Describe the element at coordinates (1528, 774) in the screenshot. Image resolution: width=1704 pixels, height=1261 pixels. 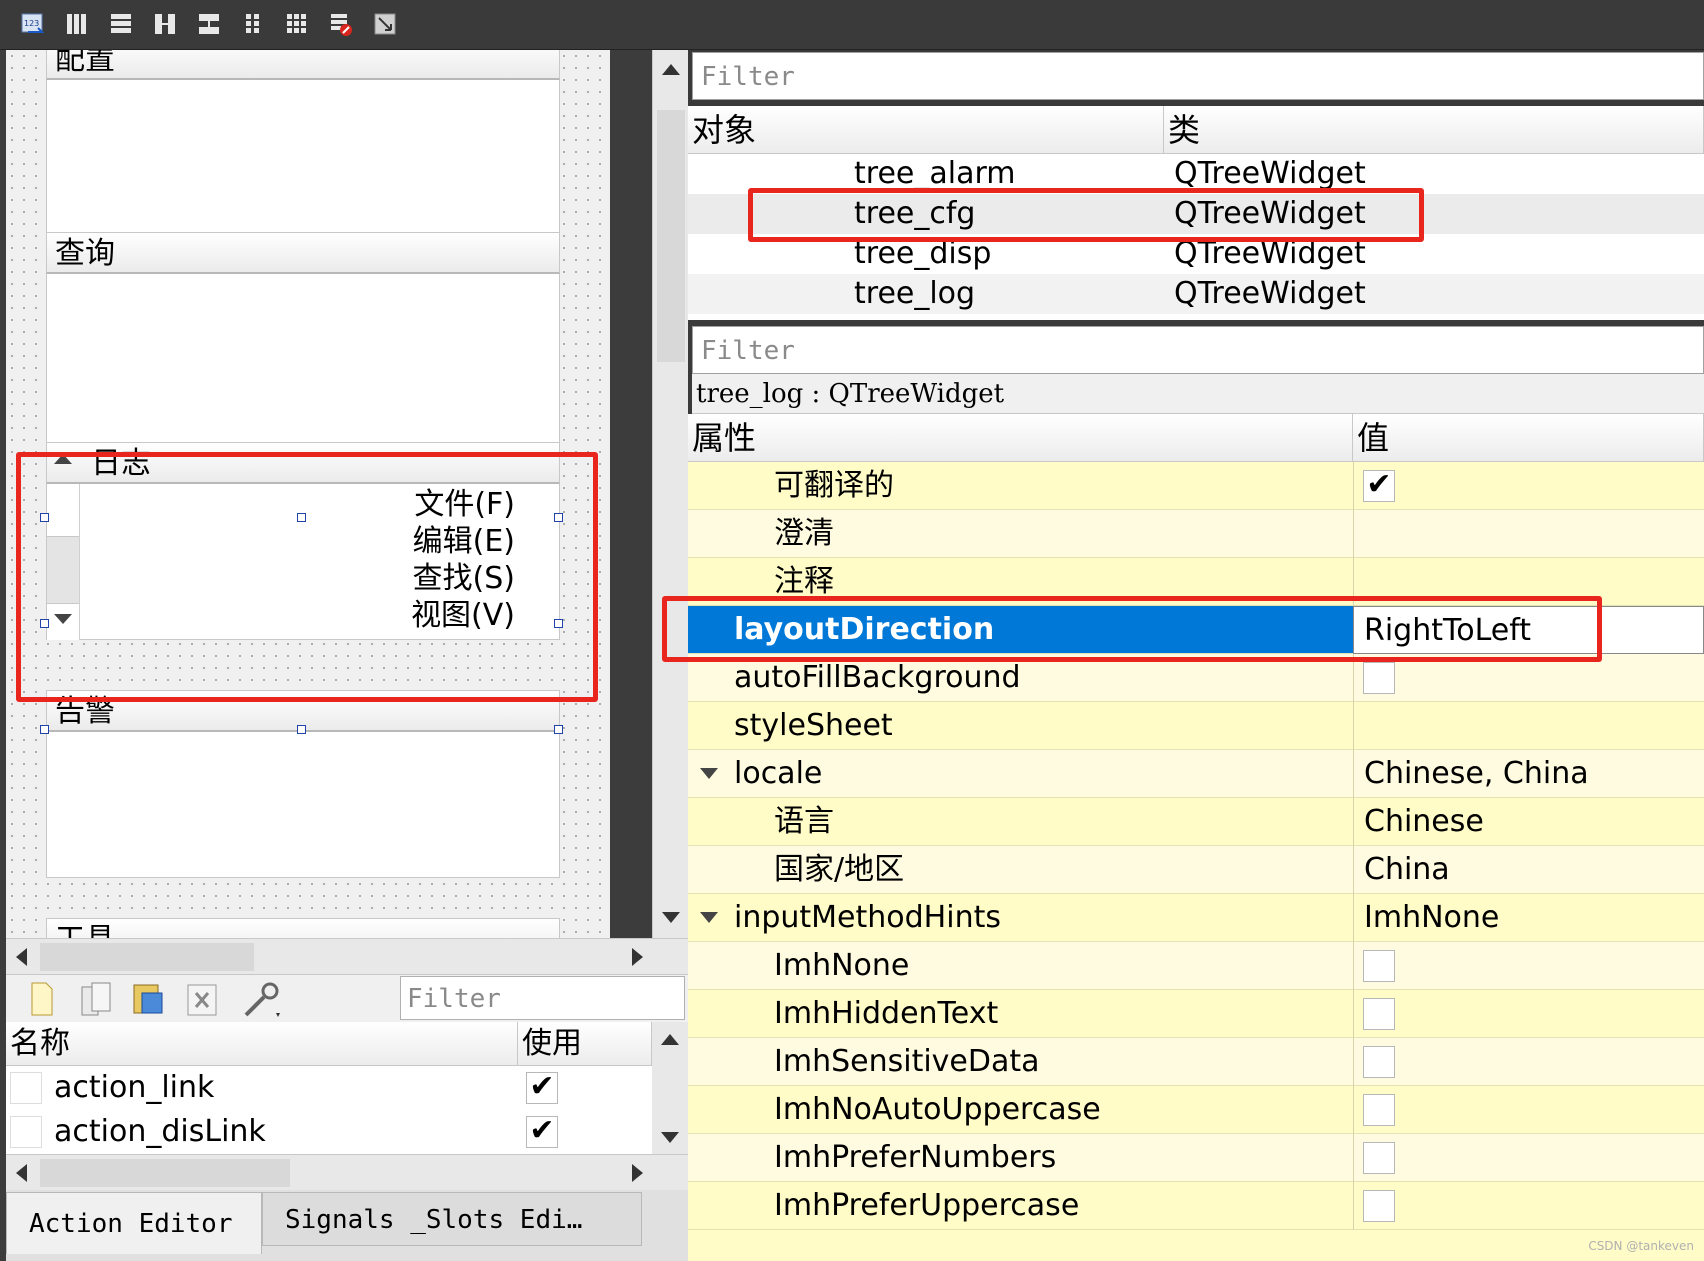
I see `property-value: Chinese, China` at that location.